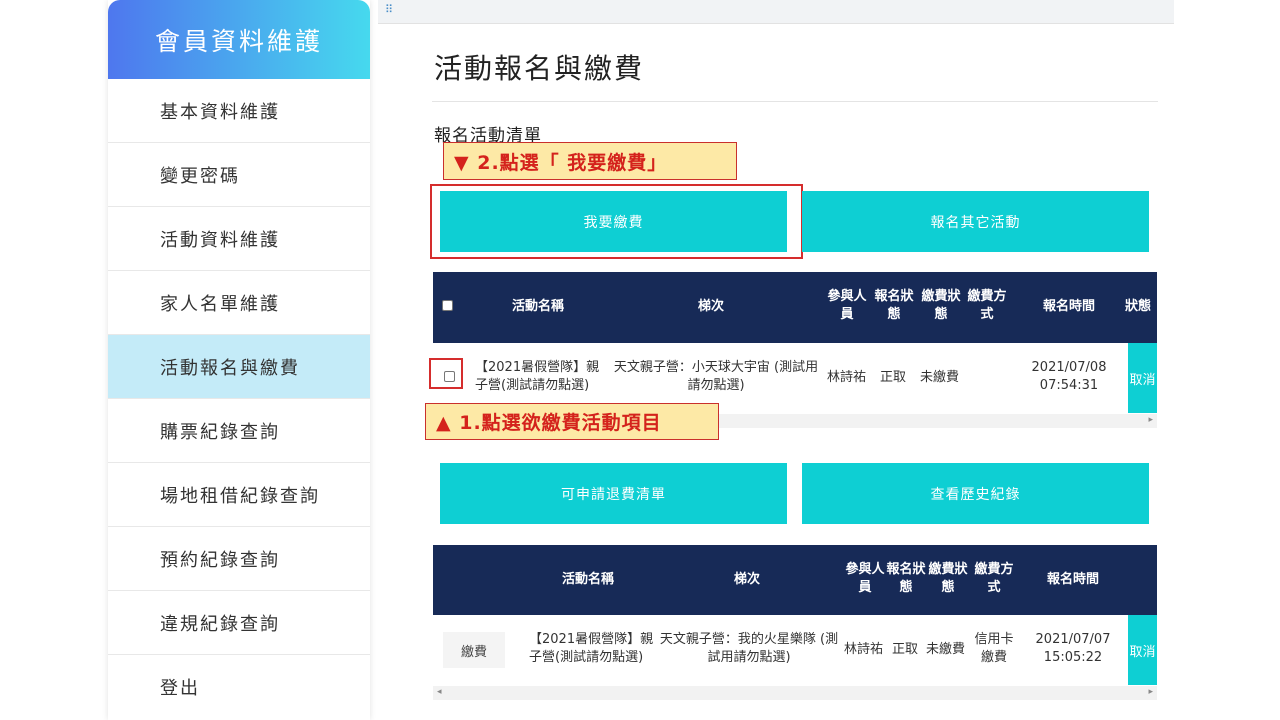 The width and height of the screenshot is (1280, 720). I want to click on row-pay-method: 信用卡 繳費, so click(994, 648).